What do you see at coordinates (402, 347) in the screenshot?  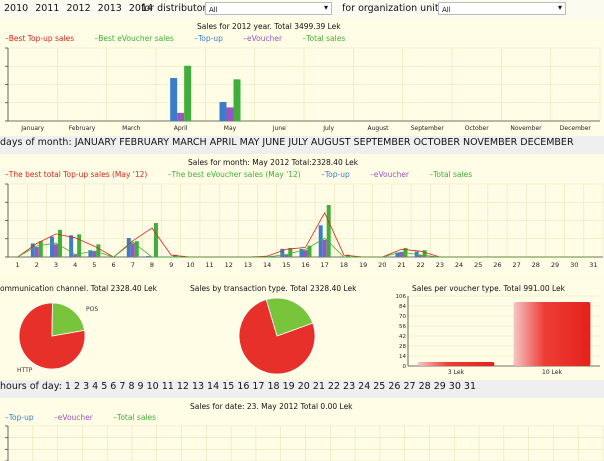 I see `y-tick-label: 28` at bounding box center [402, 347].